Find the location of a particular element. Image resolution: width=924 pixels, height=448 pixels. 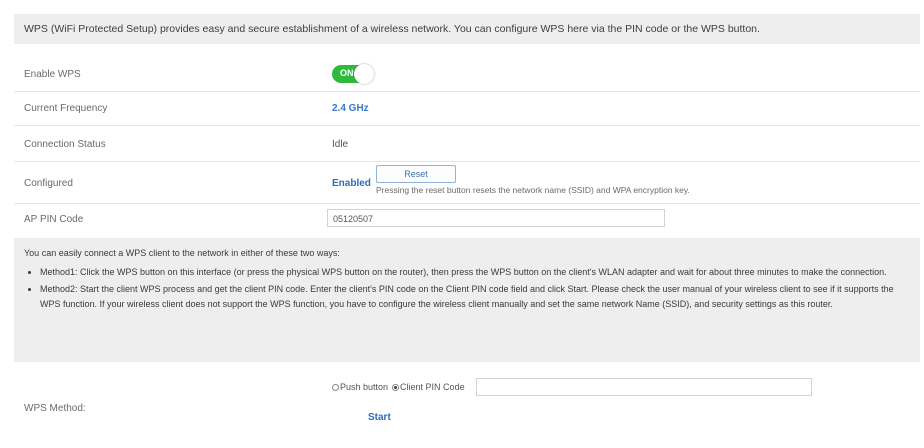

configured-value: Enabled is located at coordinates (351, 183).